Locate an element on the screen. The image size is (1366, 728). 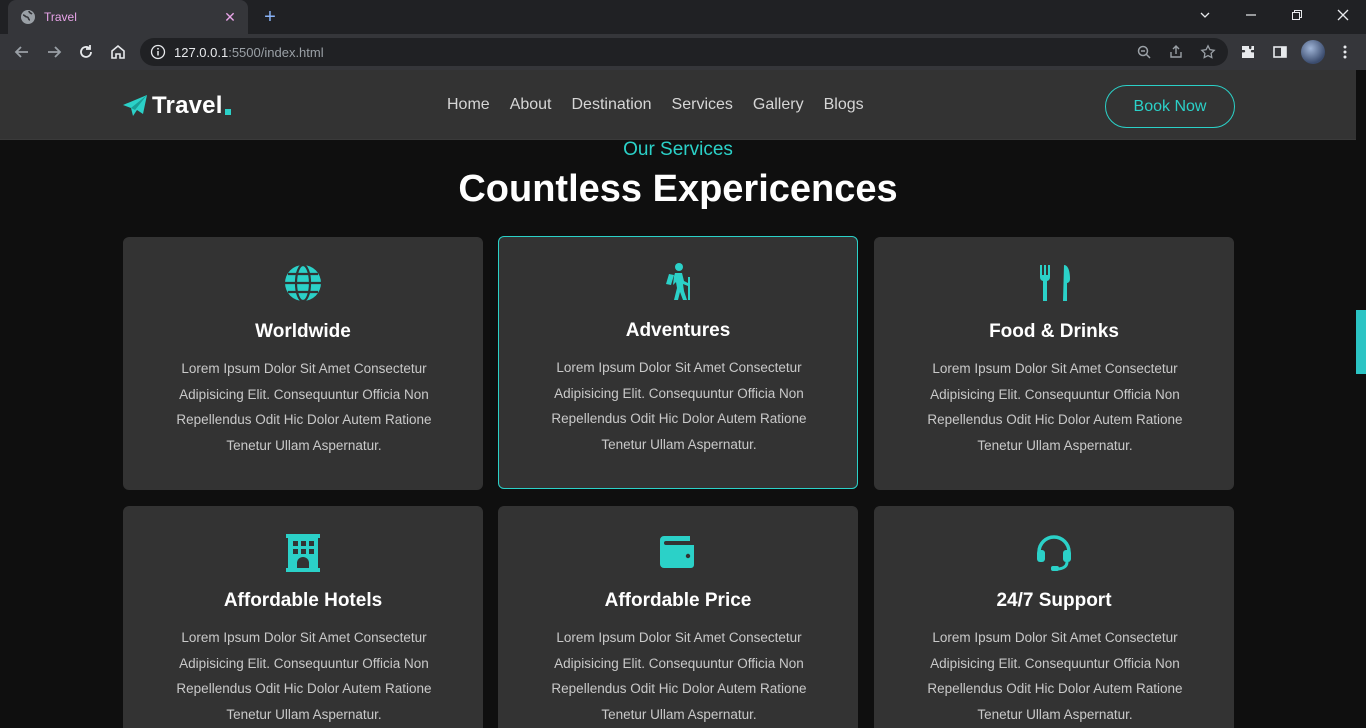
nav-about: About is located at coordinates (531, 105).